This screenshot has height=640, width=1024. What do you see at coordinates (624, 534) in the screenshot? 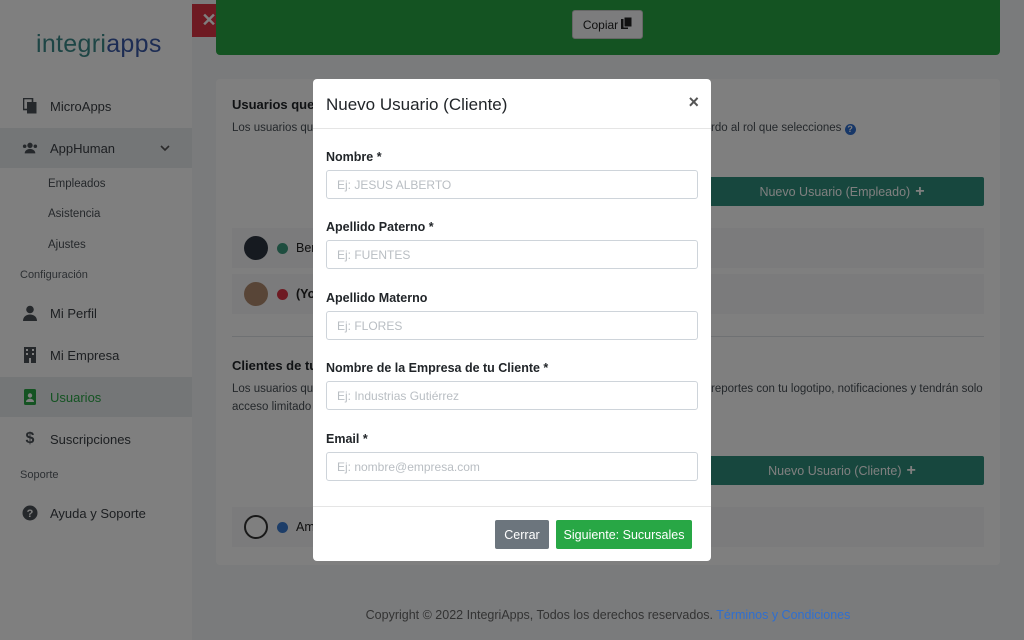
I see `next-button: Siguiente: Sucursales` at bounding box center [624, 534].